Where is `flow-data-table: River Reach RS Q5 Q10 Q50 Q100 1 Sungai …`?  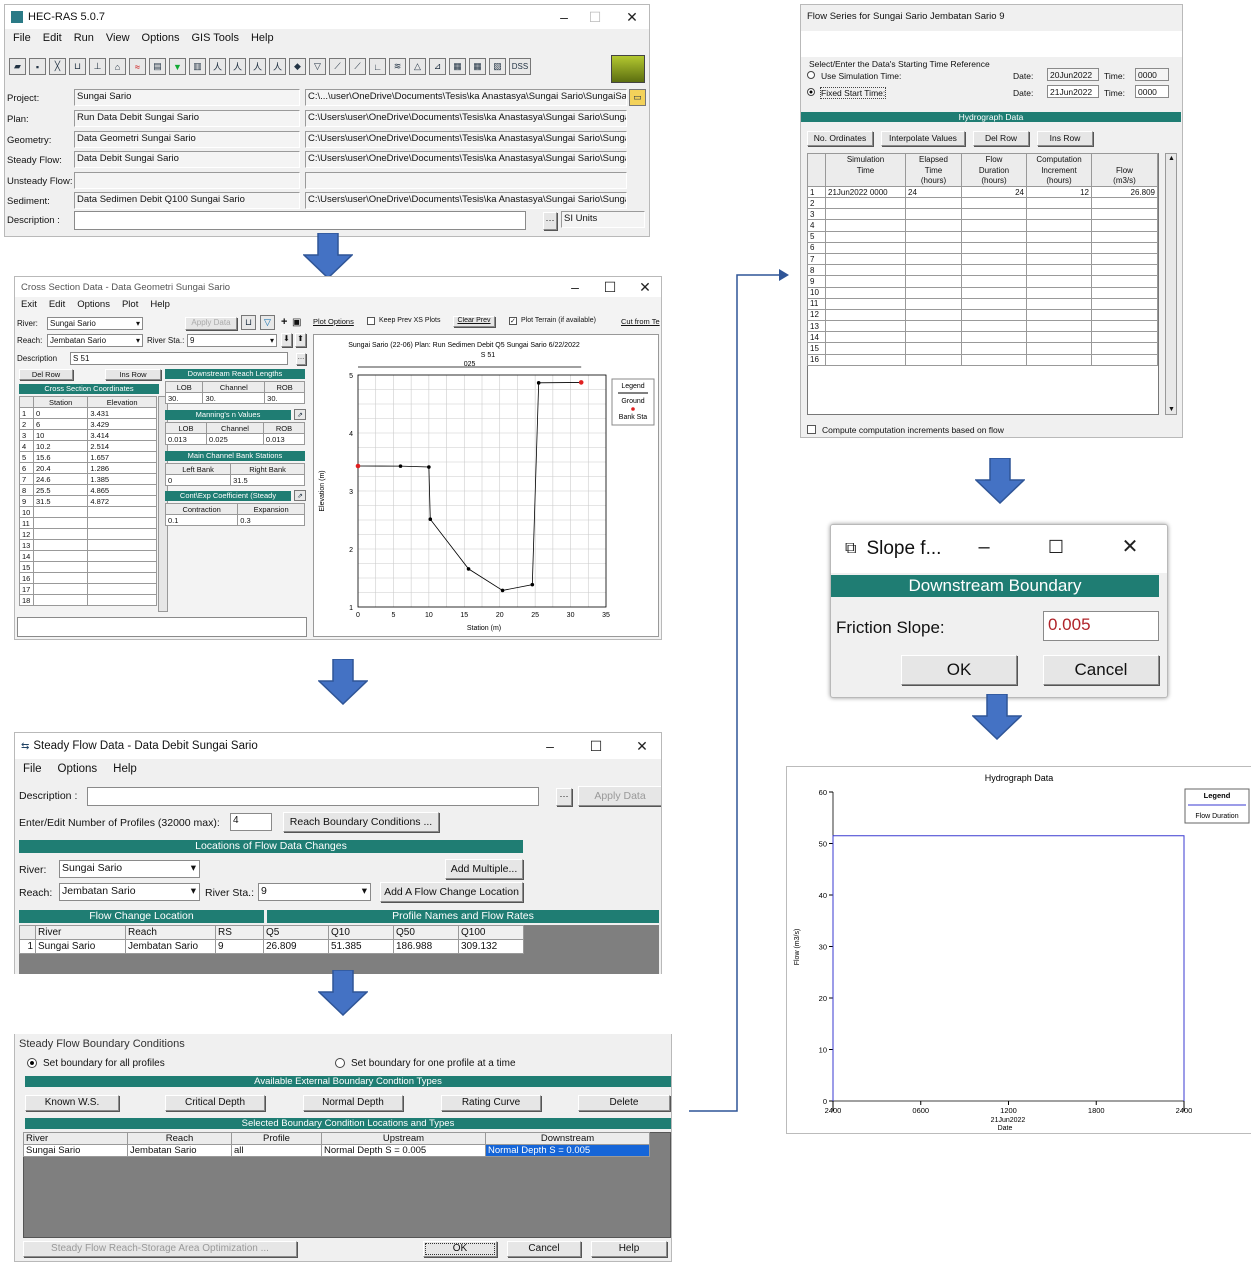 flow-data-table: River Reach RS Q5 Q10 Q50 Q100 1 Sungai … is located at coordinates (271, 939).